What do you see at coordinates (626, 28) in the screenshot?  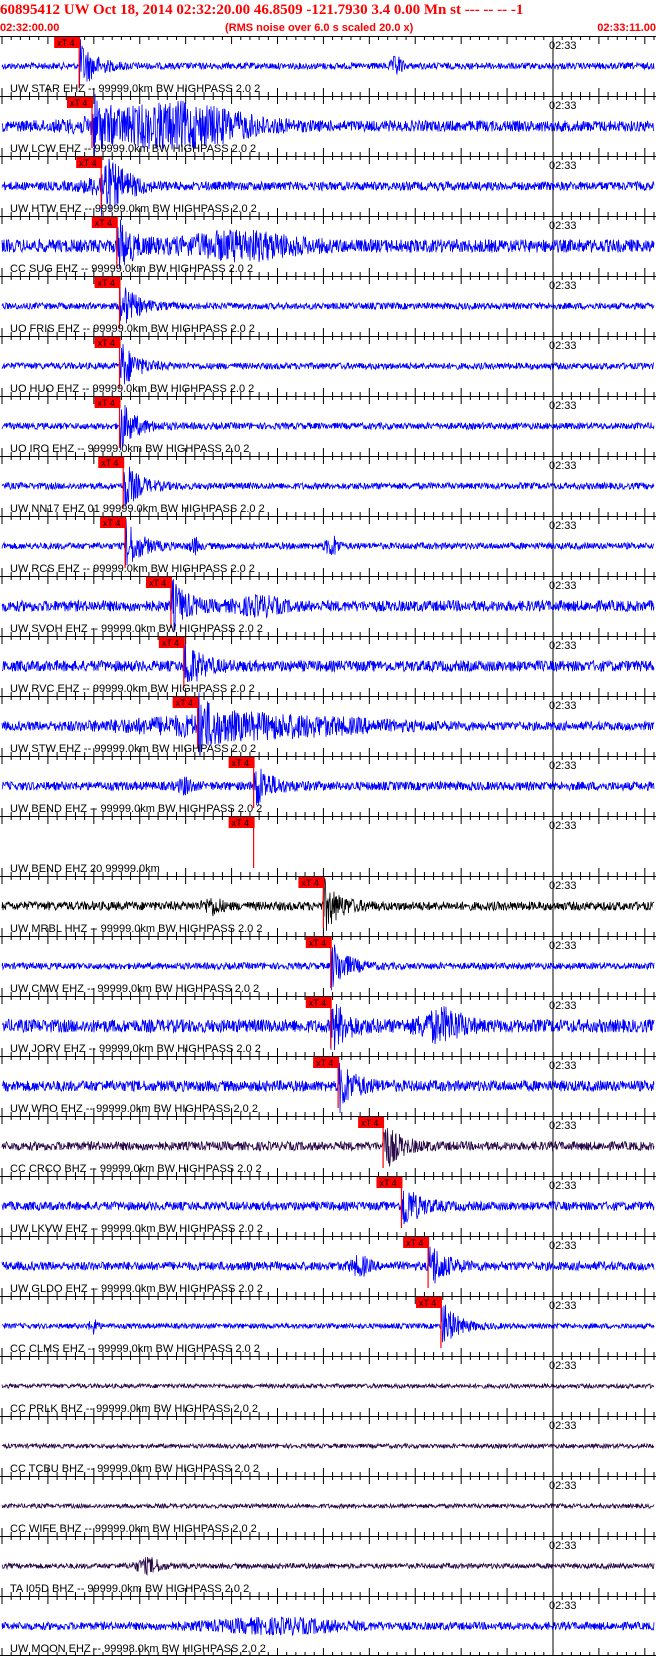 I see `end-time-label: 02:33:11.00` at bounding box center [626, 28].